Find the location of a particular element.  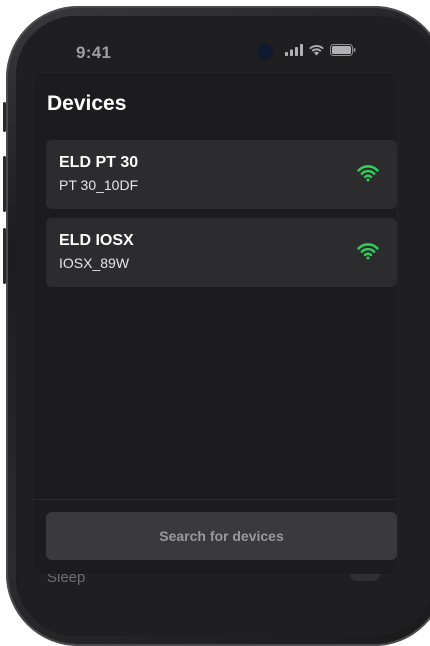

status-icons is located at coordinates (320, 50).